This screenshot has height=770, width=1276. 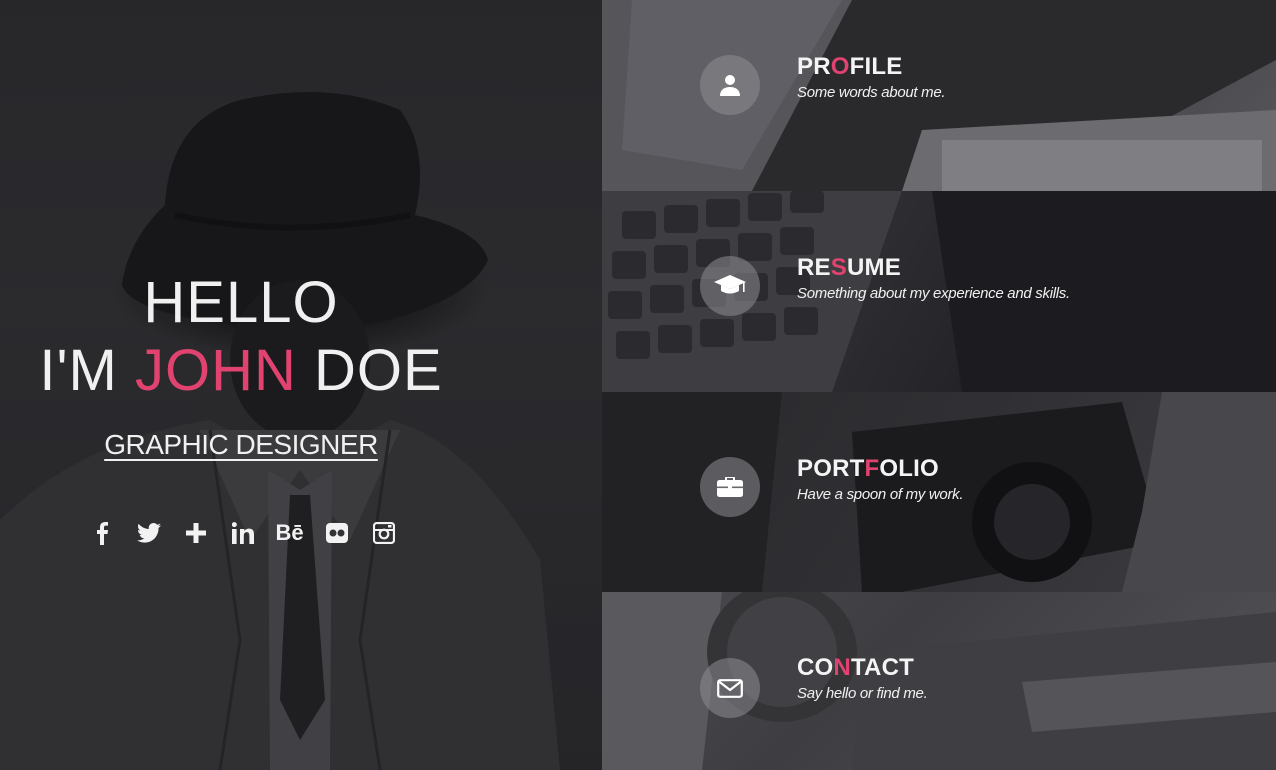 I want to click on greeting-heading: HELLO, so click(x=241, y=302).